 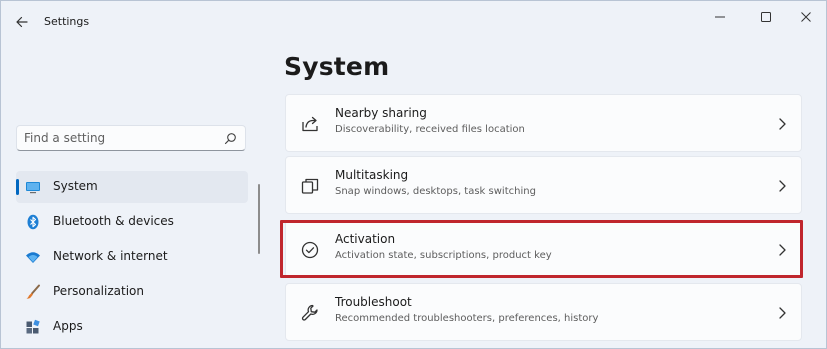 What do you see at coordinates (132, 187) in the screenshot?
I see `sidebar-item-system: System` at bounding box center [132, 187].